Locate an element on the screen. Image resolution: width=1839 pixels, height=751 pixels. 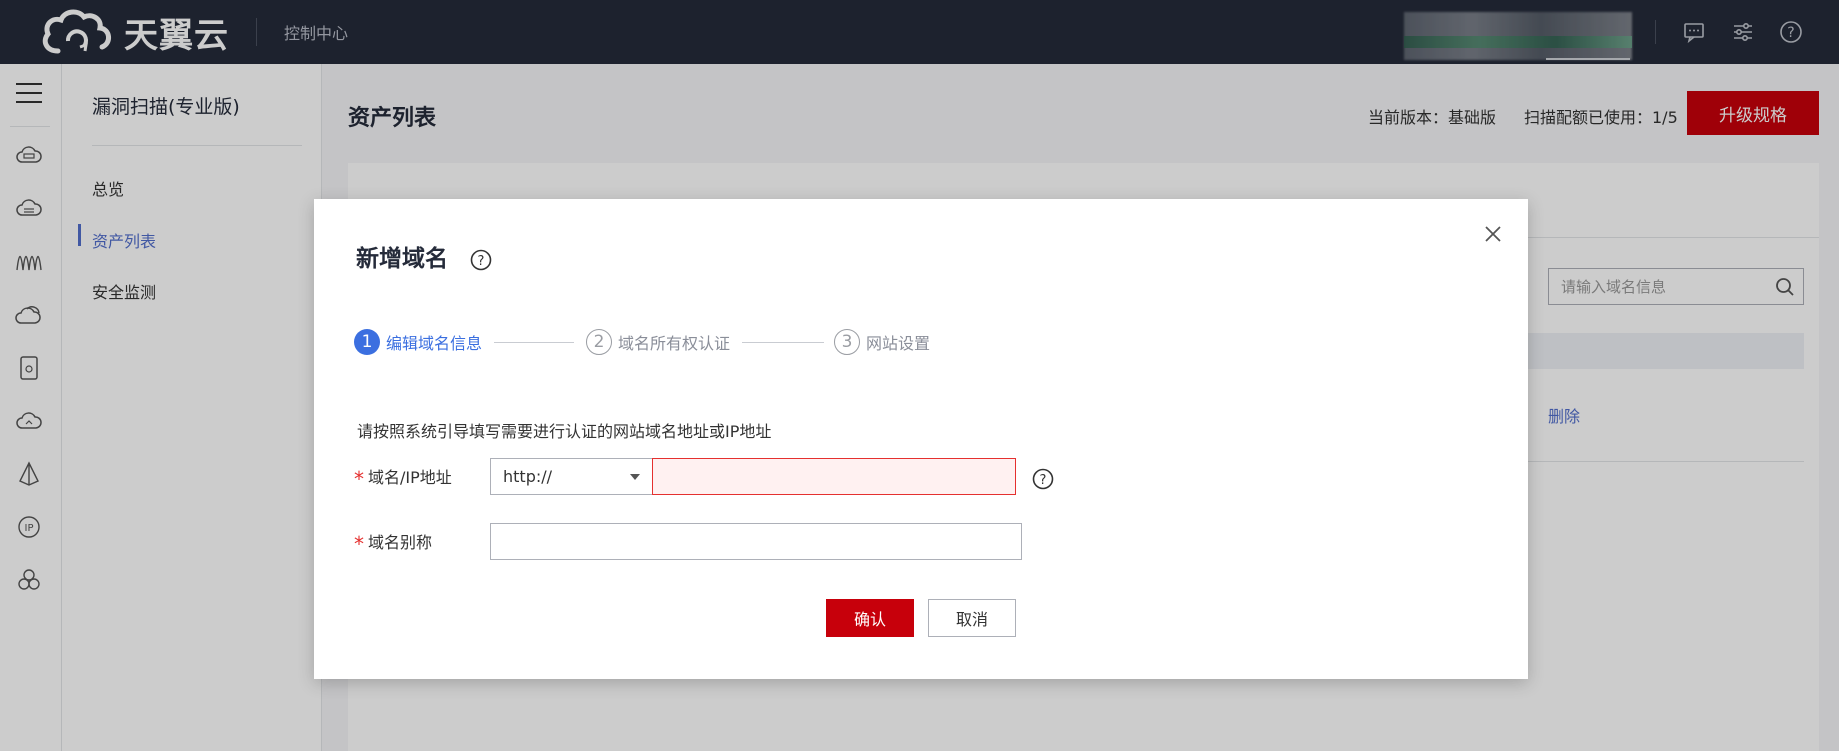
domain-label-text: 域名/IP地址 is located at coordinates (410, 477).